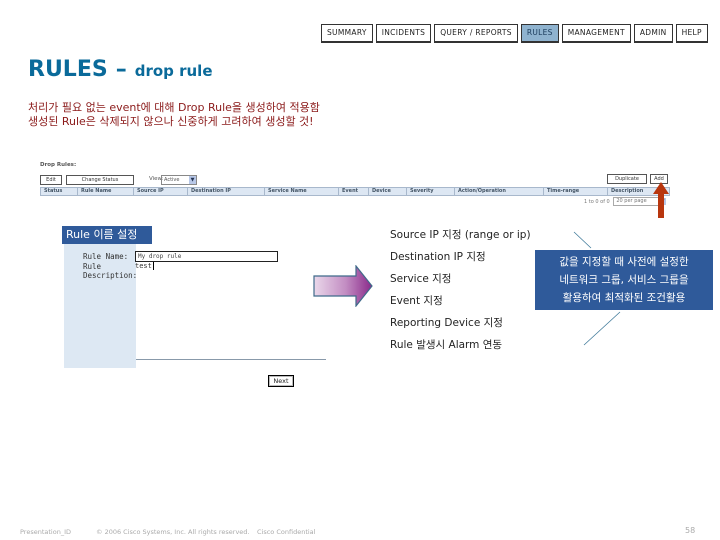 This screenshot has width=720, height=540. I want to click on edit-button: Edit, so click(51, 180).